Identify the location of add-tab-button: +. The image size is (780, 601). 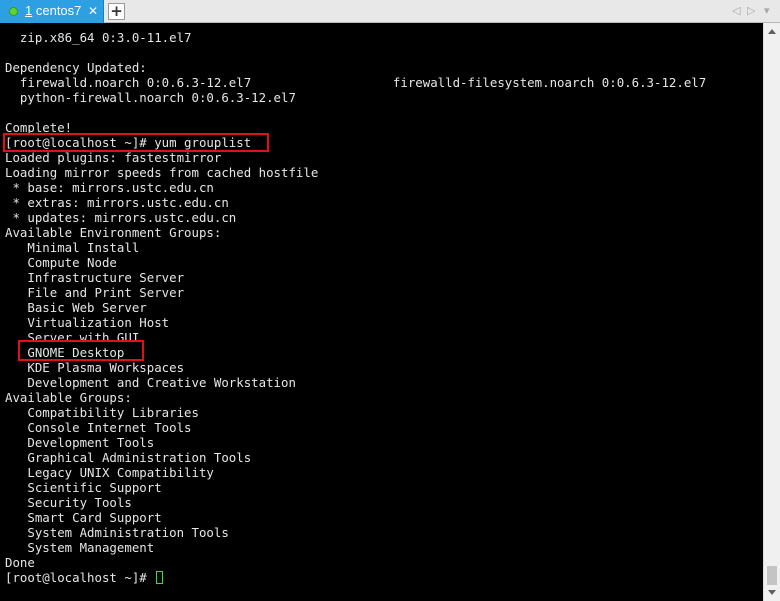
(116, 11).